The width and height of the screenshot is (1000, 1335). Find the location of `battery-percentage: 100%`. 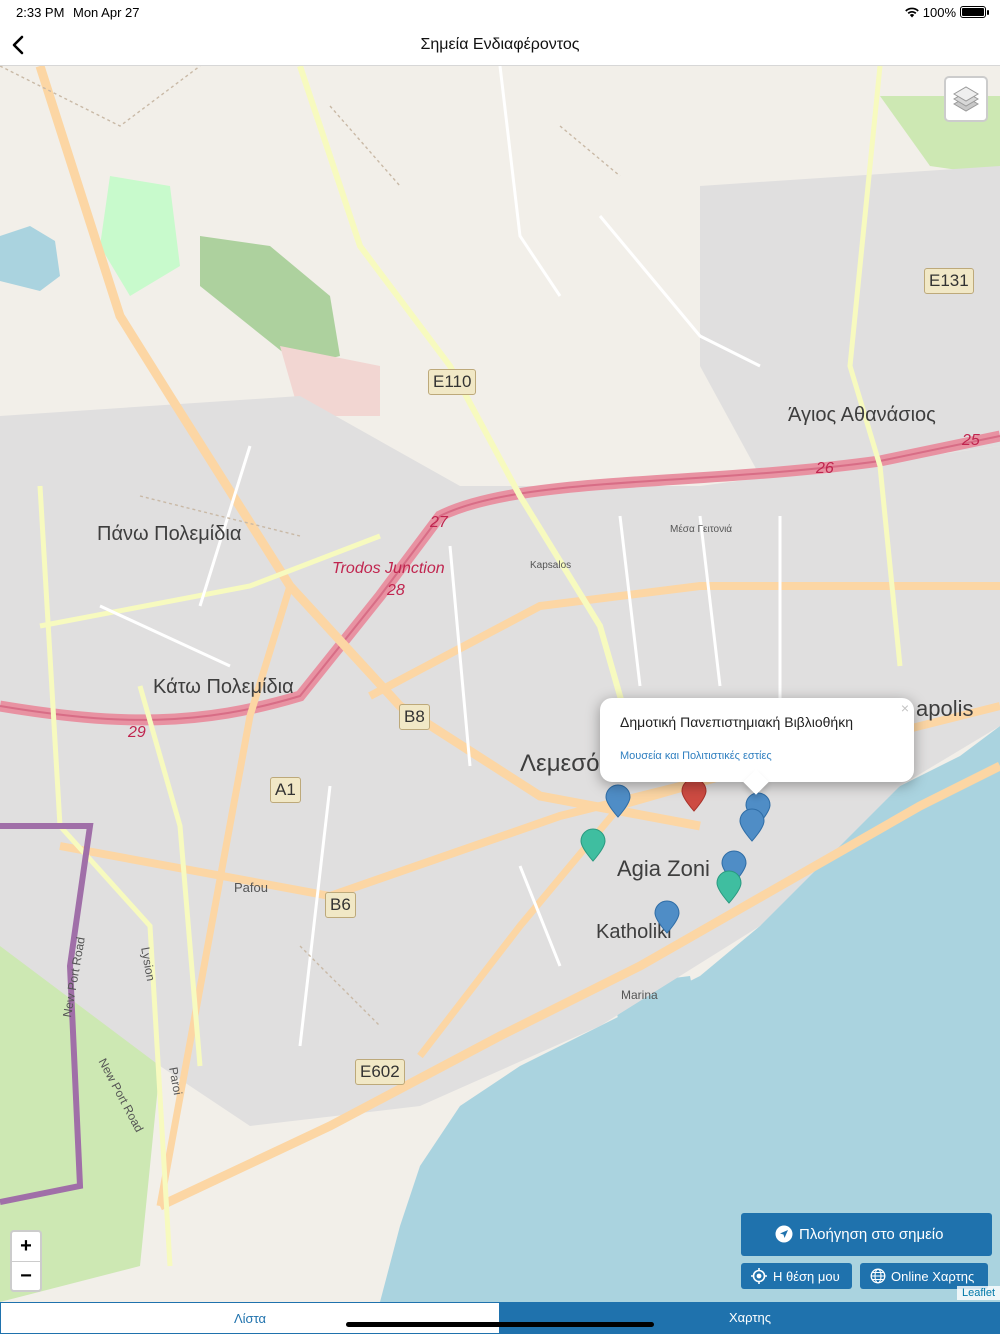

battery-percentage: 100% is located at coordinates (939, 12).